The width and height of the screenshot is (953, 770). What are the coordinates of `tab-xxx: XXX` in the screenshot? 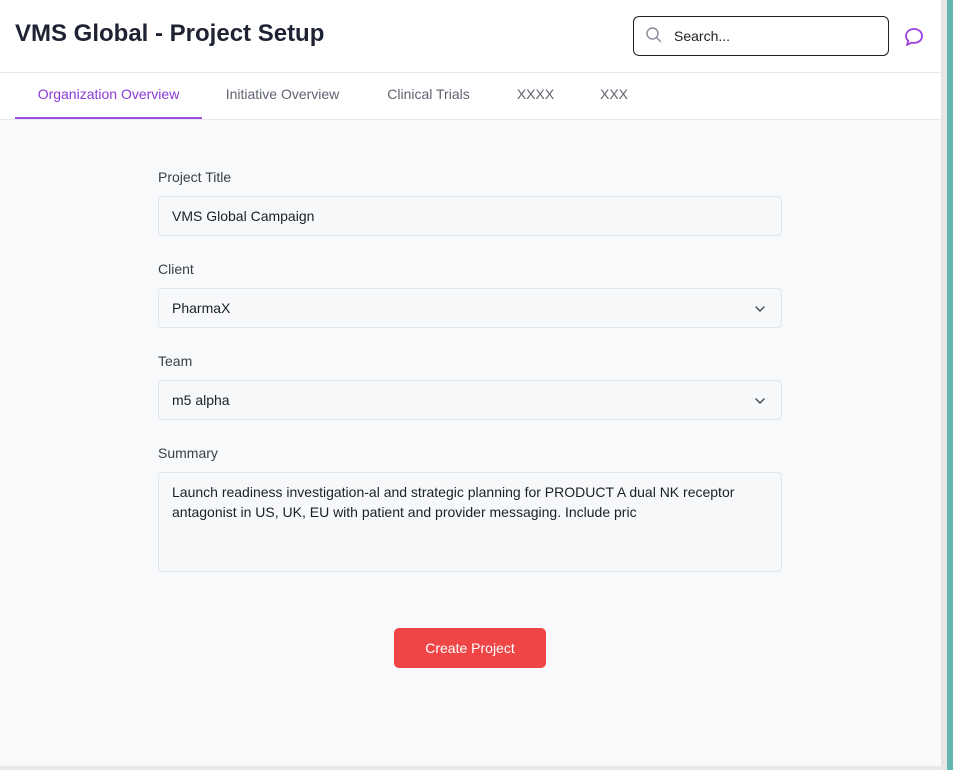 It's located at (614, 96).